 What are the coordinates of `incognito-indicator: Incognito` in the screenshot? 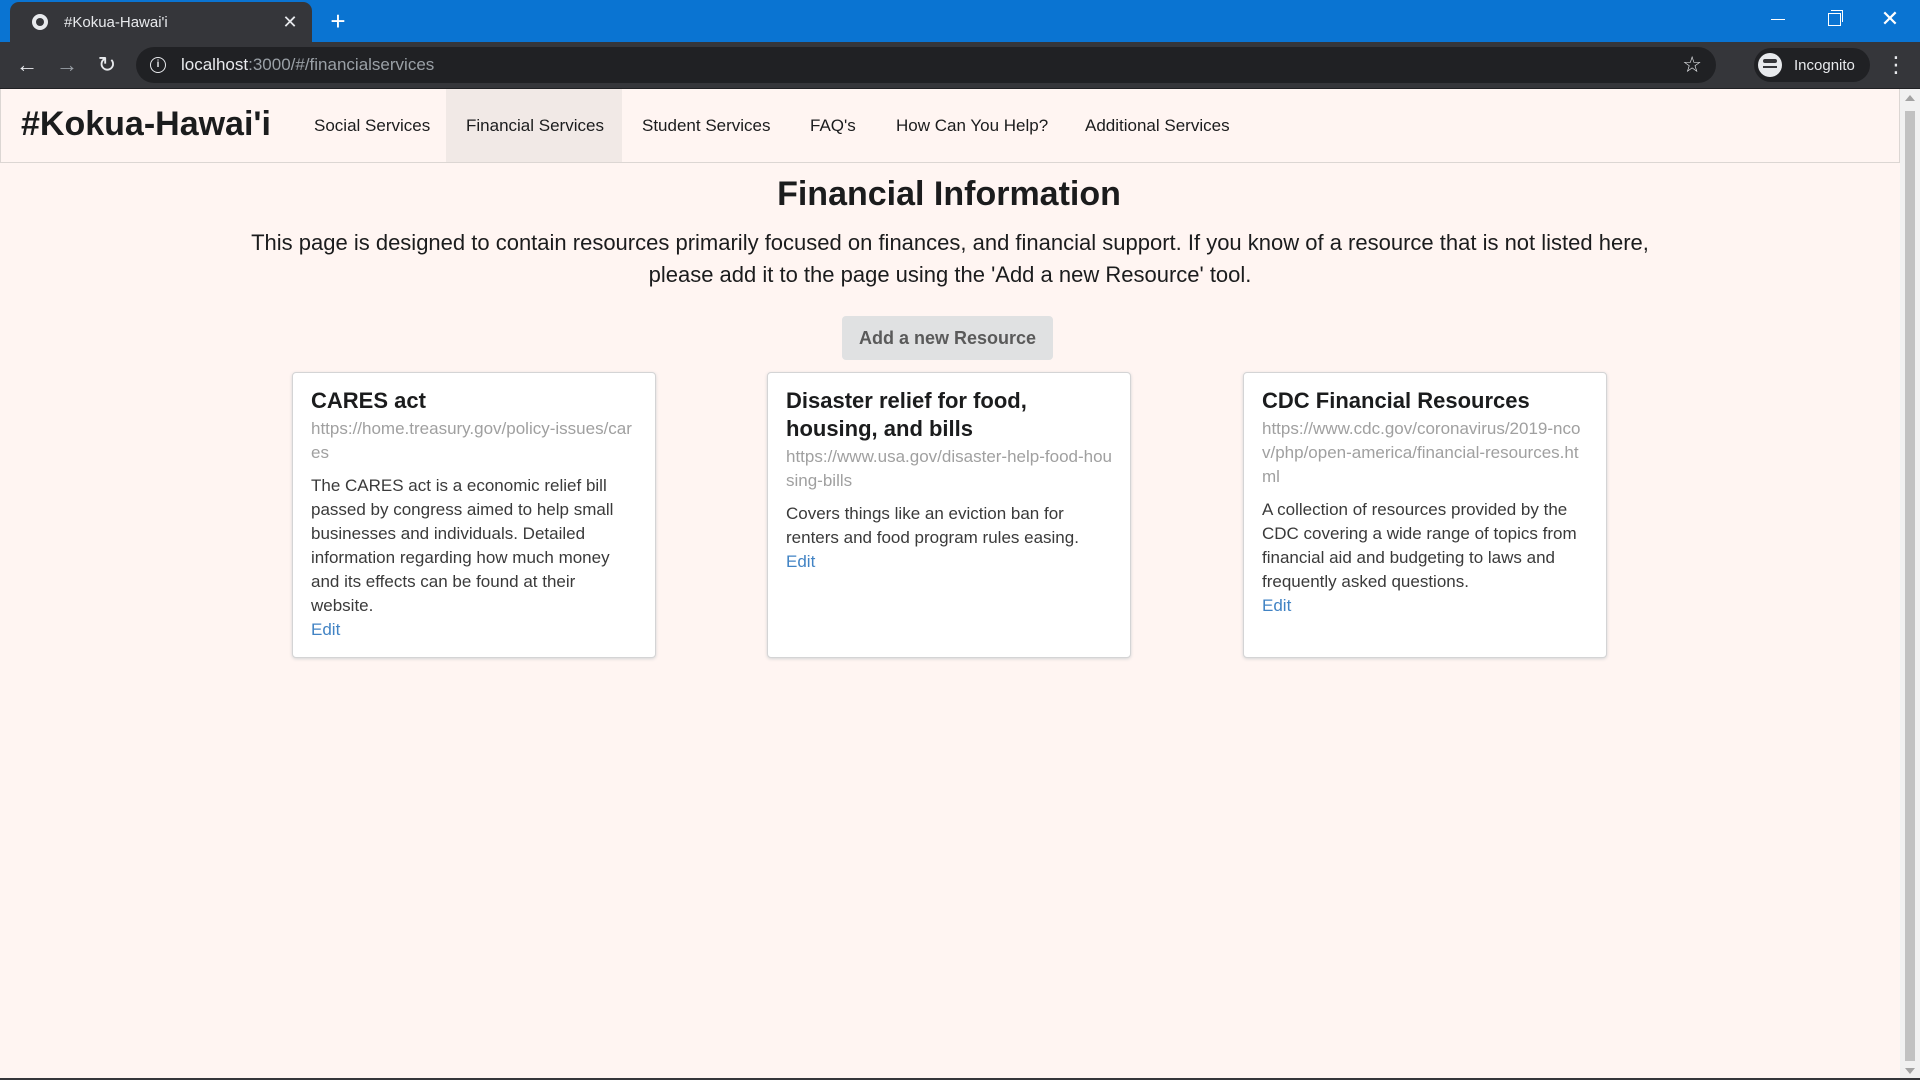 It's located at (1812, 65).